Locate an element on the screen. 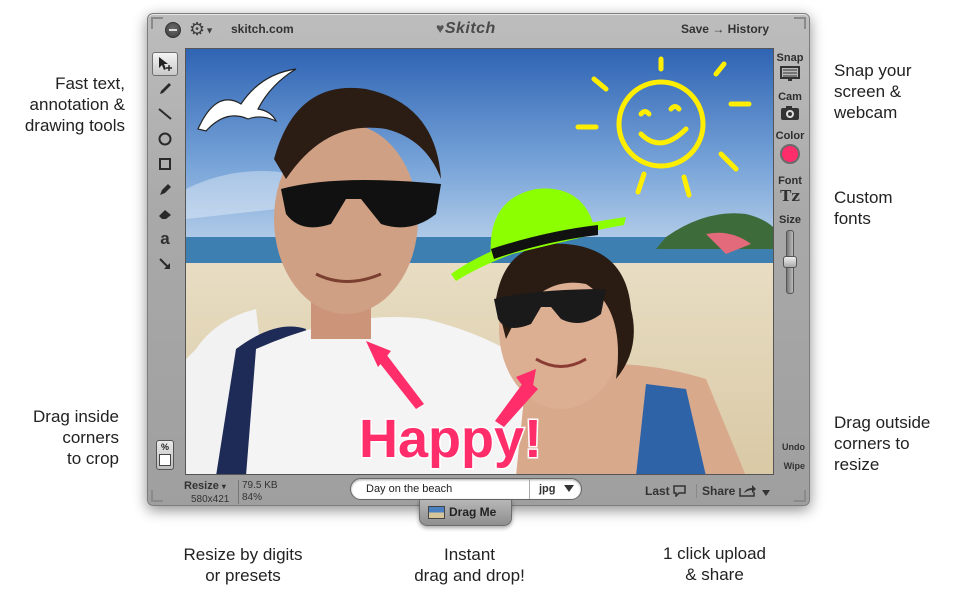 This screenshot has height=605, width=960. share-arrow-icon is located at coordinates (747, 491).